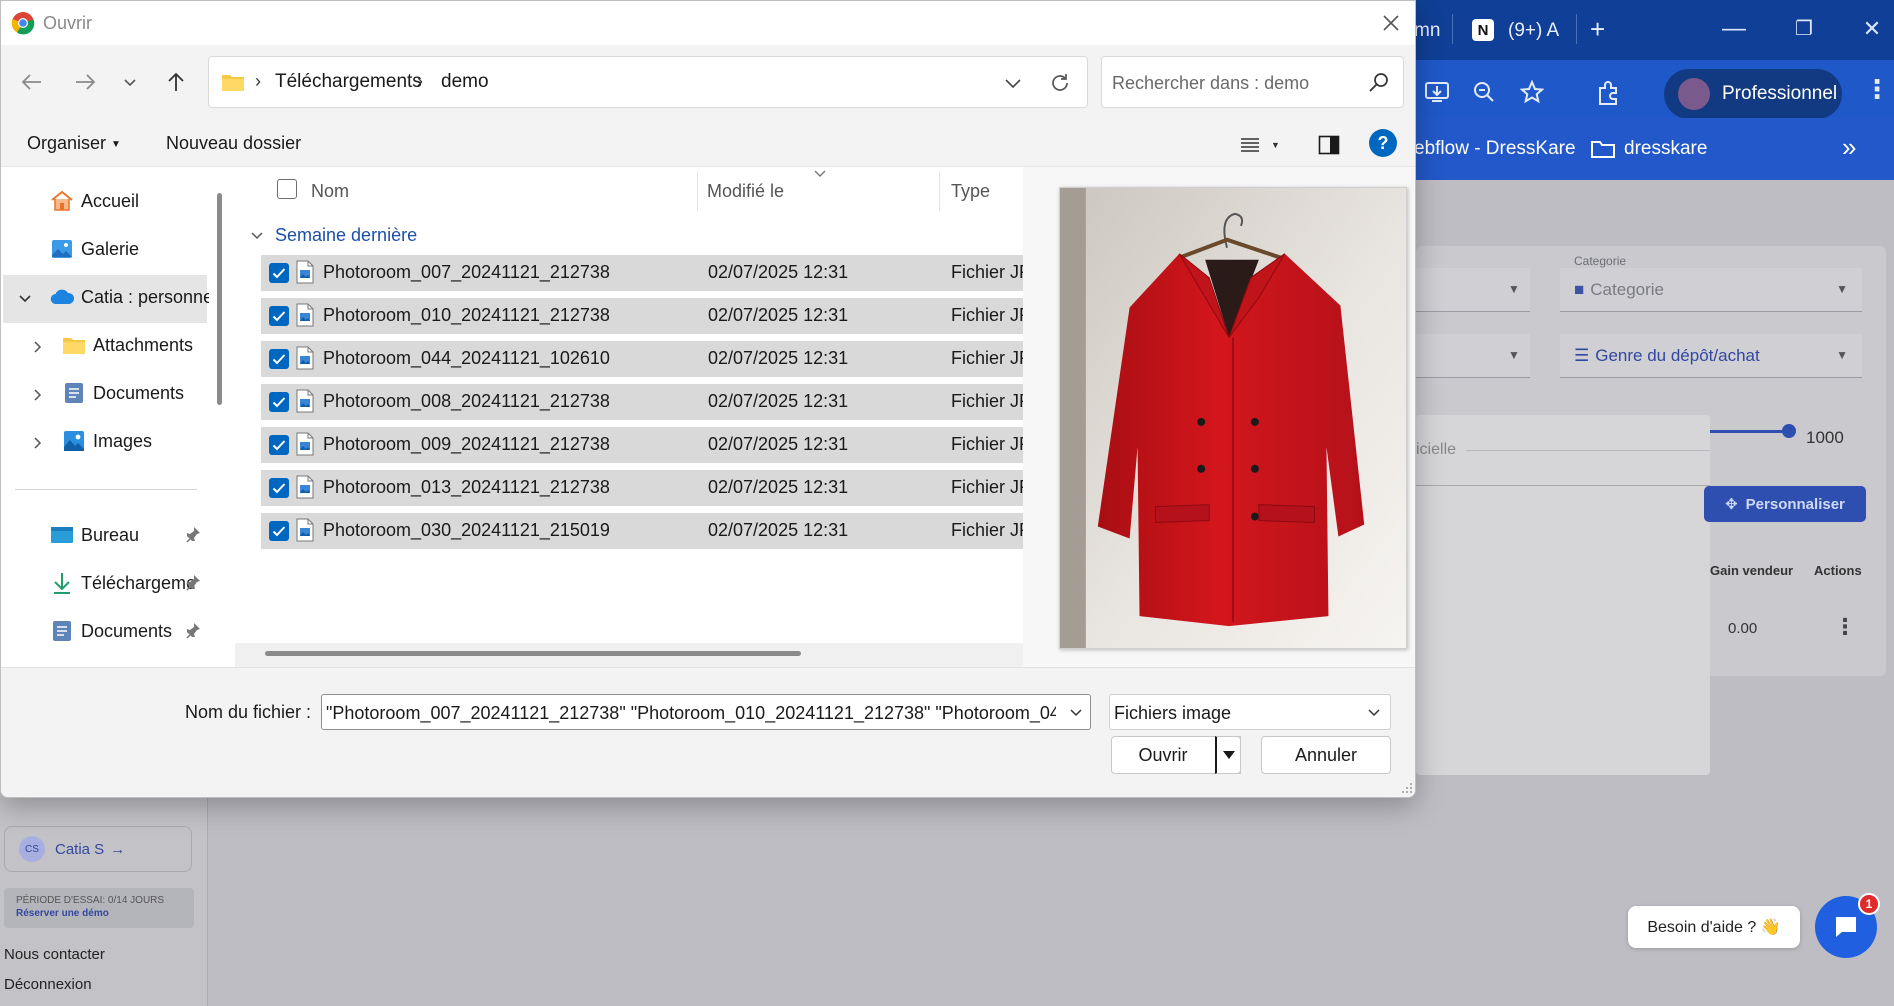  What do you see at coordinates (1383, 143) in the screenshot?
I see `help-question-icon: ?` at bounding box center [1383, 143].